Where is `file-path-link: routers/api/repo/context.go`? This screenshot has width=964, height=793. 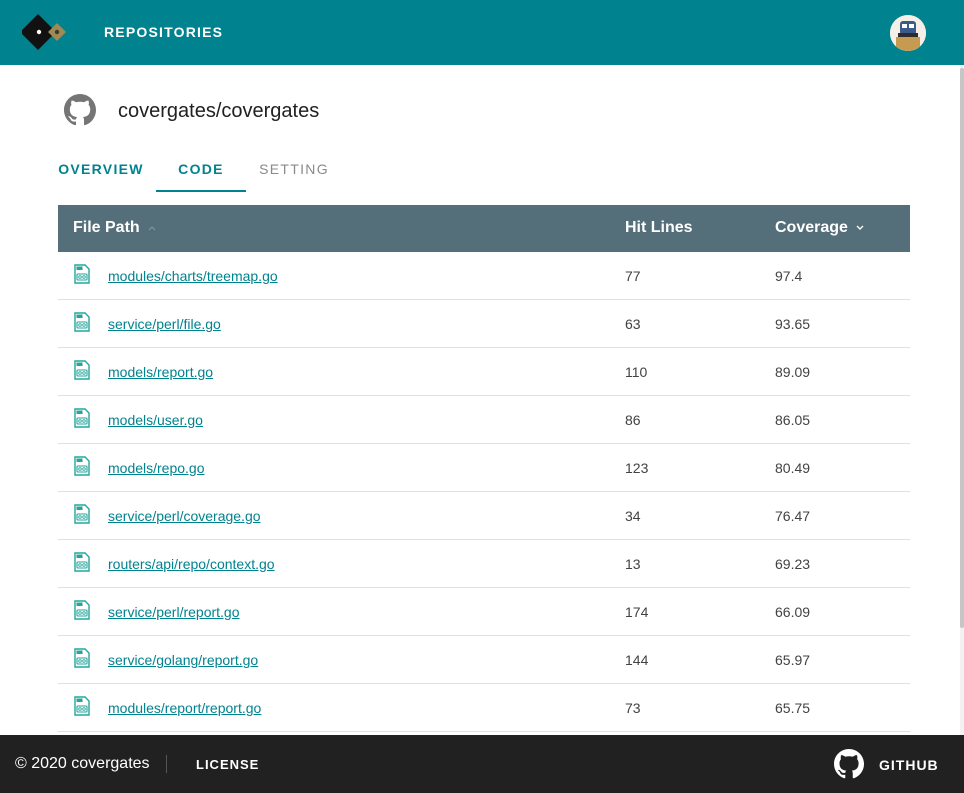
file-path-link: routers/api/repo/context.go is located at coordinates (191, 564).